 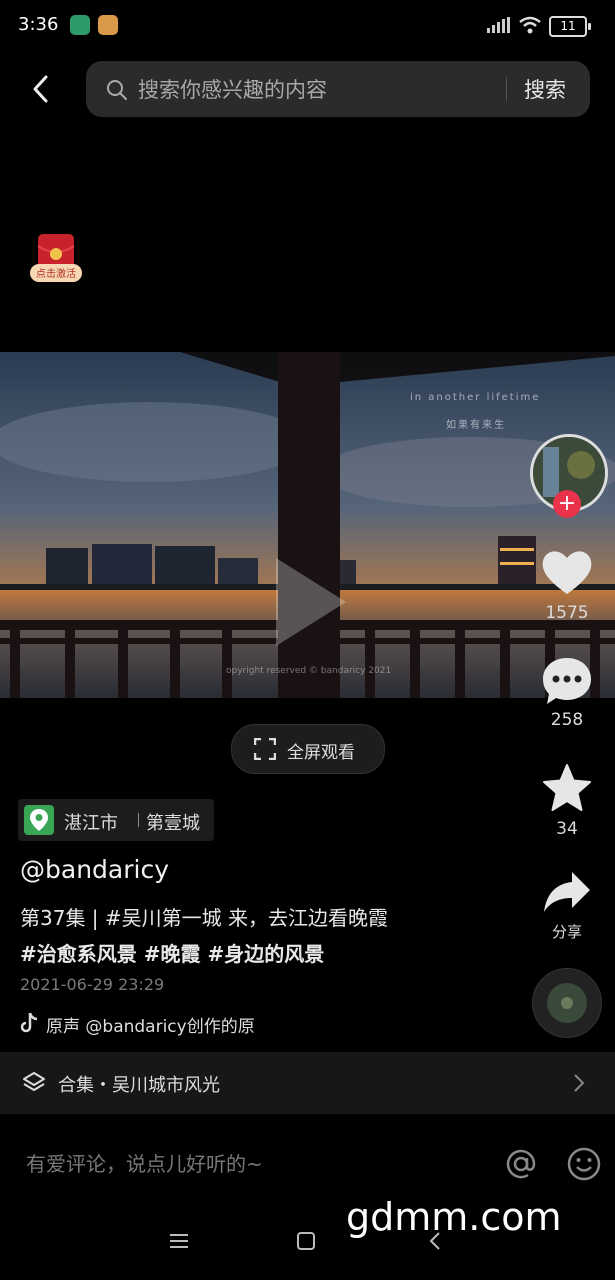 What do you see at coordinates (530, 25) in the screenshot?
I see `wifi-icon` at bounding box center [530, 25].